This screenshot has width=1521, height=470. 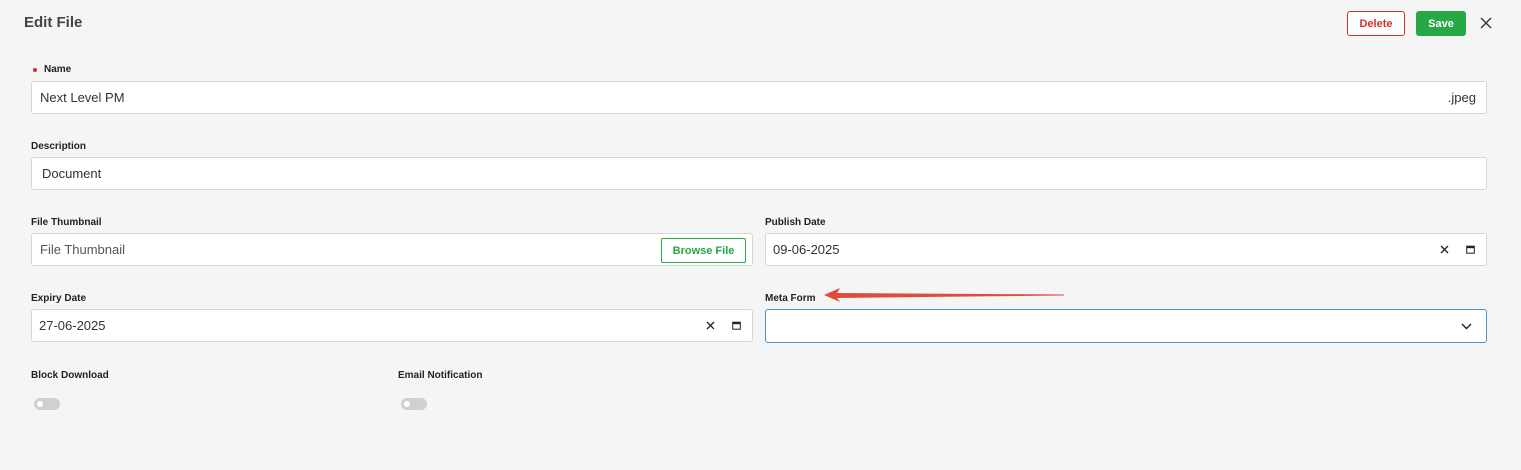 I want to click on name-input: Next Level PM, so click(x=740, y=97).